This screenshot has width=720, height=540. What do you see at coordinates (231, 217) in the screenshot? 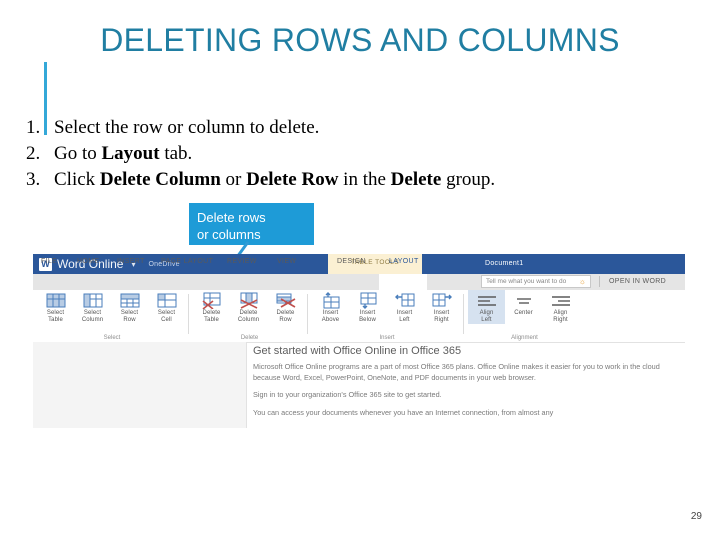
I see `callout-line-1: Delete rows` at bounding box center [231, 217].